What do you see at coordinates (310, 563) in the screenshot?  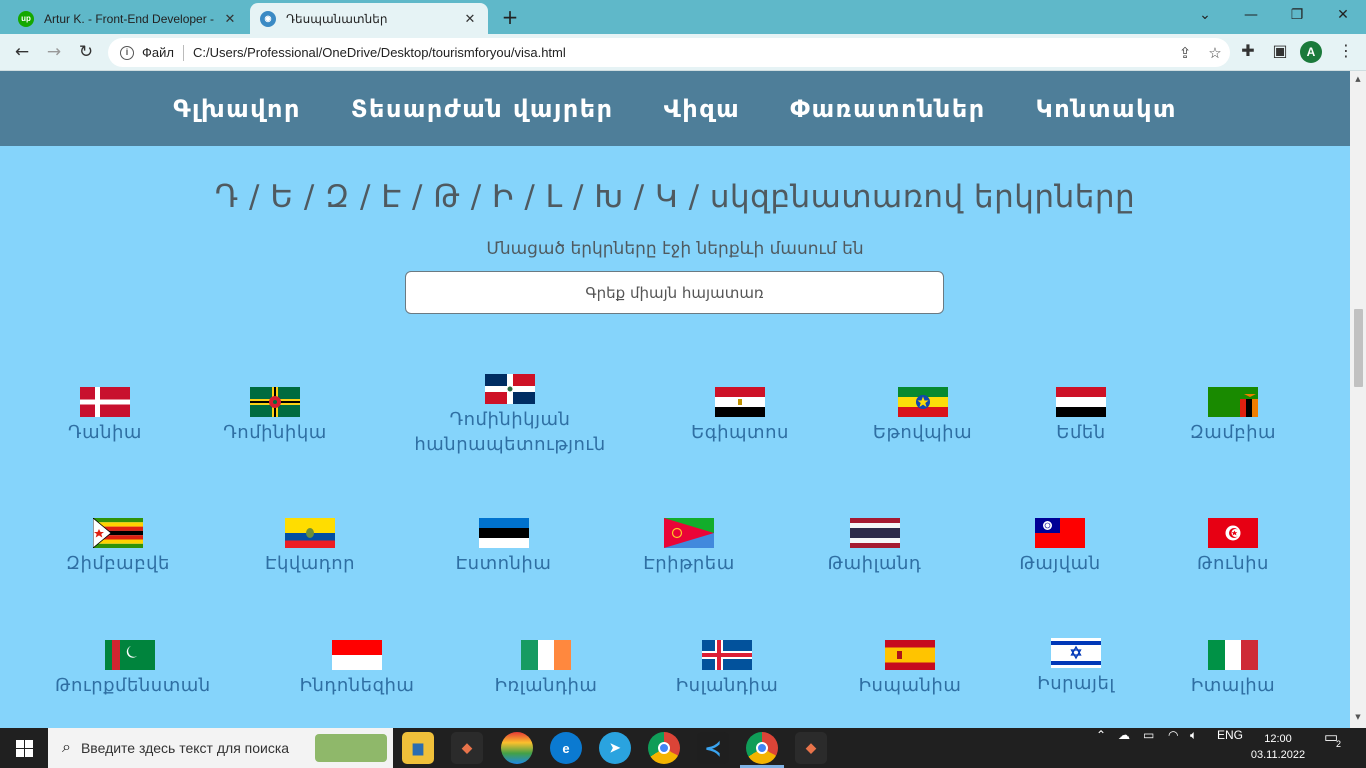 I see `country-name: Էկվադոր` at bounding box center [310, 563].